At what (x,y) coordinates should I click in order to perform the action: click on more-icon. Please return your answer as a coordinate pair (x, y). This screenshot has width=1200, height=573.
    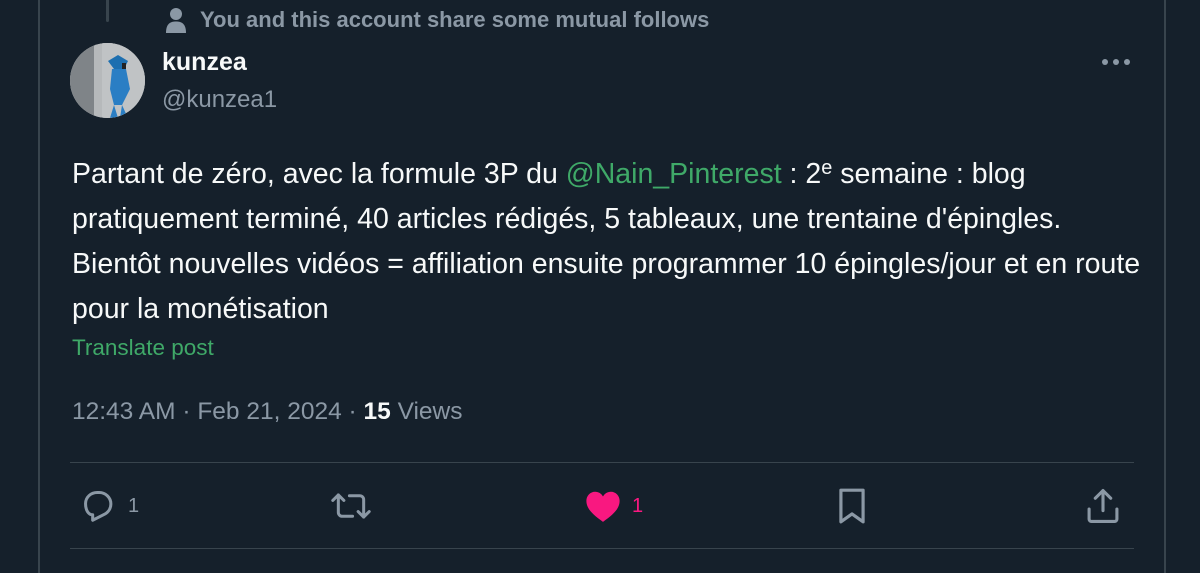
    Looking at the image, I should click on (1116, 62).